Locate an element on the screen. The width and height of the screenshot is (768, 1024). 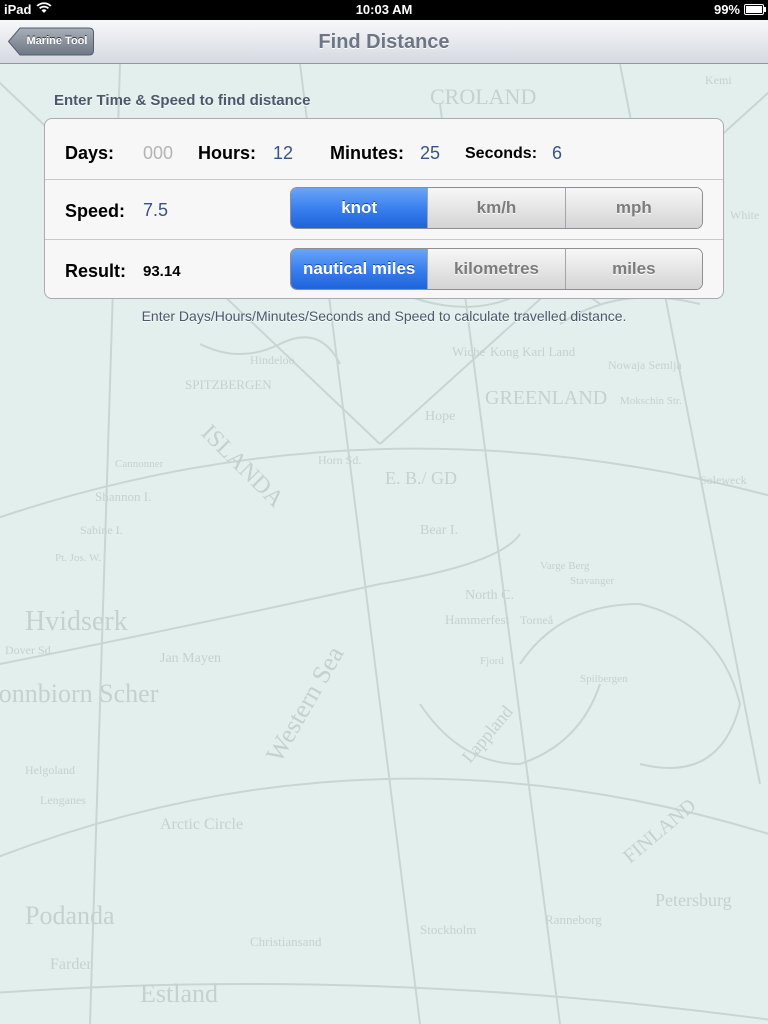
map-label: Hvidserk is located at coordinates (76, 621).